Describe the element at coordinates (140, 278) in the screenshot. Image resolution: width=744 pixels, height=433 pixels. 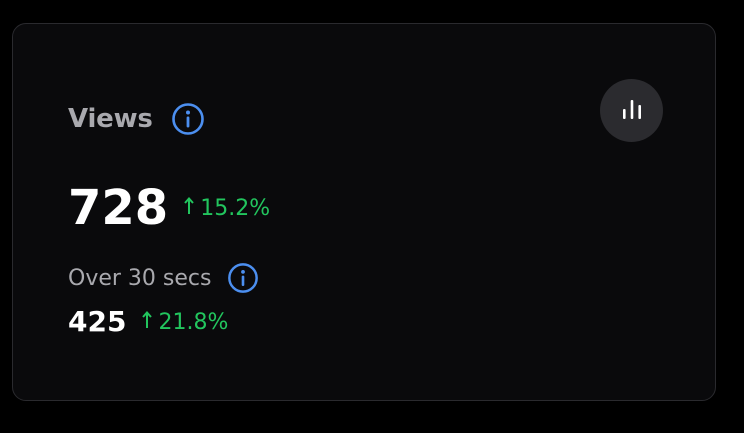
I see `sub-metric-label: Over 30 secs` at that location.